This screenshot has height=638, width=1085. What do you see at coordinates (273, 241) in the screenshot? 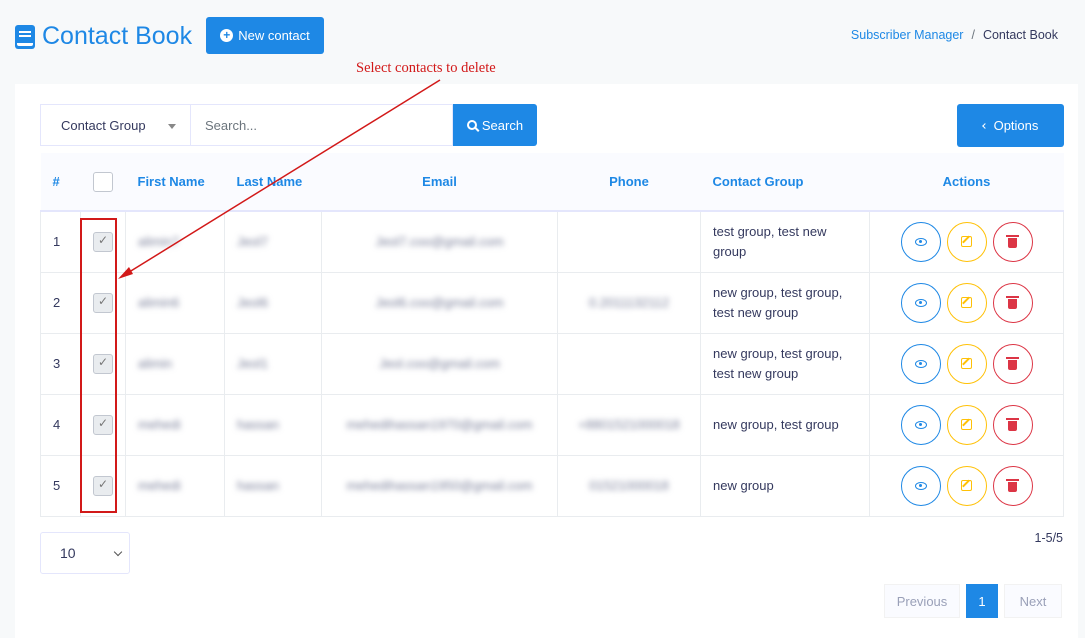
I see `last-name-cell: Jeol7` at bounding box center [273, 241].